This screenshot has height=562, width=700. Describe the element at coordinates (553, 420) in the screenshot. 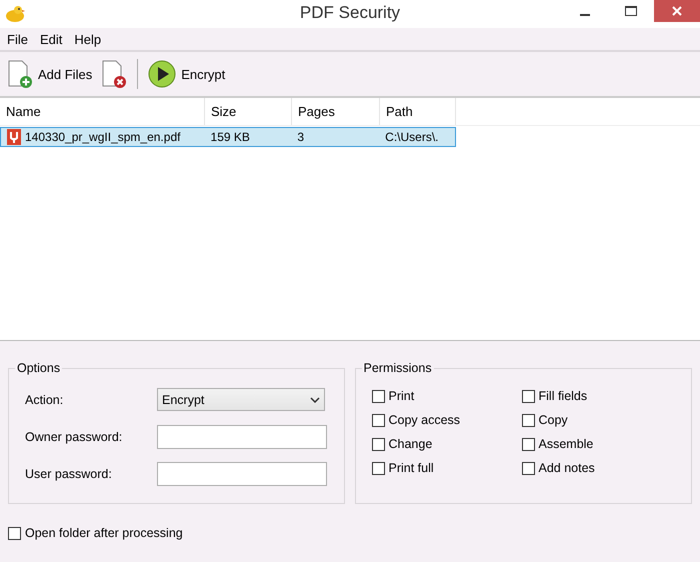

I see `checkbox-label: Copy` at that location.